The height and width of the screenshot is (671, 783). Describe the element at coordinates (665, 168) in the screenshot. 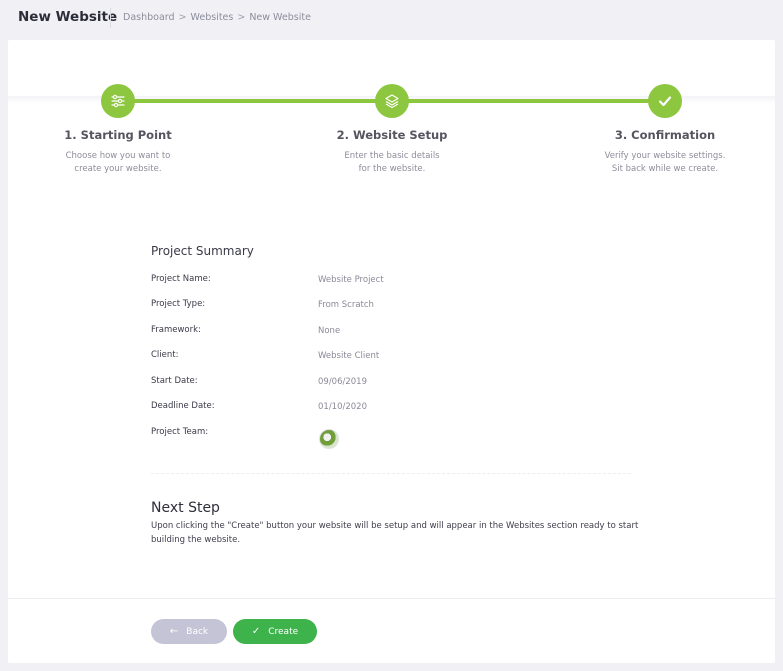

I see `step-3-desc-line: Sit back while we create.` at that location.